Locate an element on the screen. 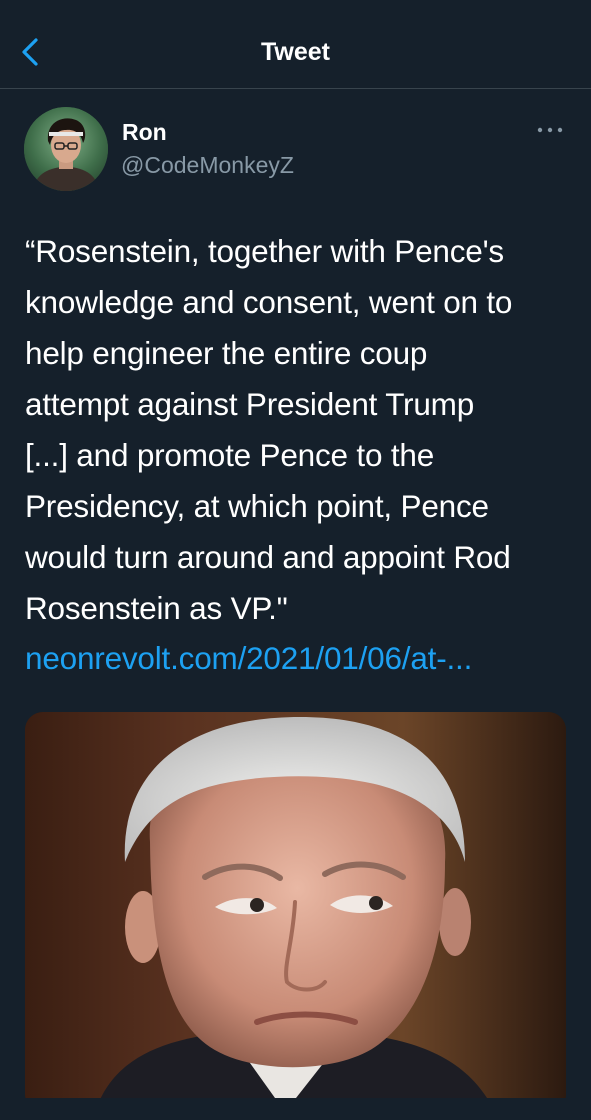 This screenshot has height=1120, width=591. tweet-text-line: would turn around and appoint Rod is located at coordinates (268, 557).